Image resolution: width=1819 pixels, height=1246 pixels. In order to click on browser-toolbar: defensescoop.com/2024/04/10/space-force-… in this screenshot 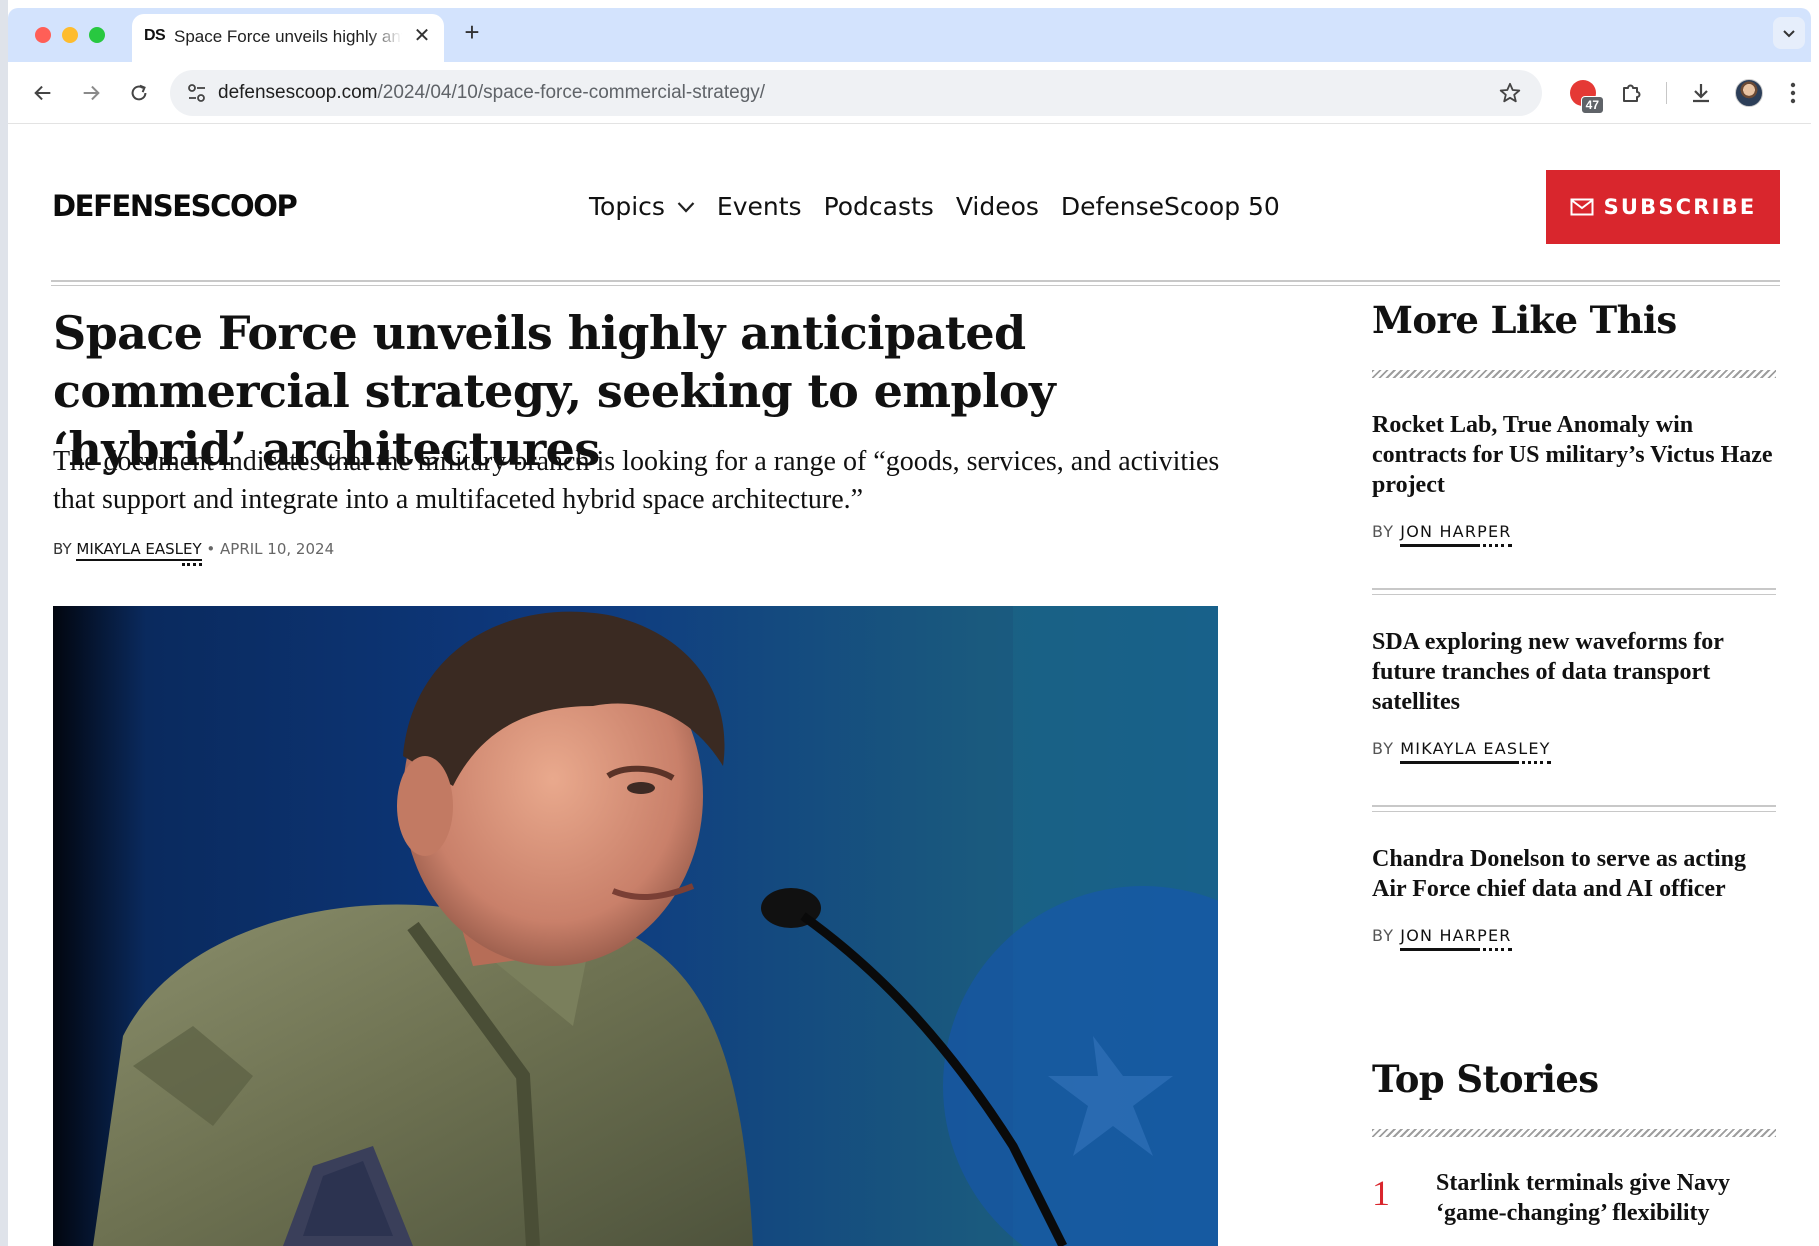, I will do `click(909, 93)`.